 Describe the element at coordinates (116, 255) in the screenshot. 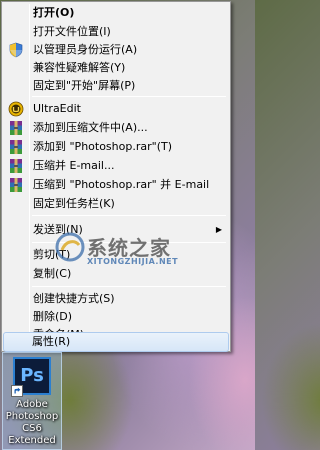

I see `menu-item-cut: 剪切(T)` at that location.